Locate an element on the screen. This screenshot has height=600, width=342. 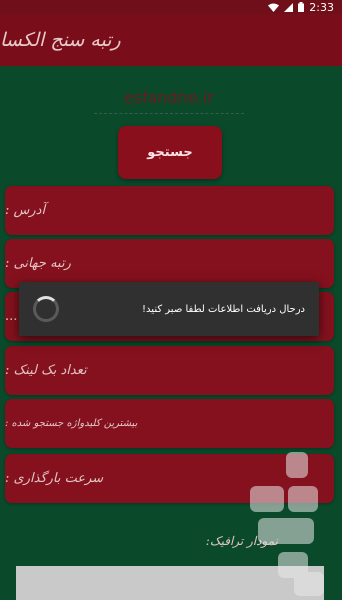
logo-watermark-icon is located at coordinates (287, 524).